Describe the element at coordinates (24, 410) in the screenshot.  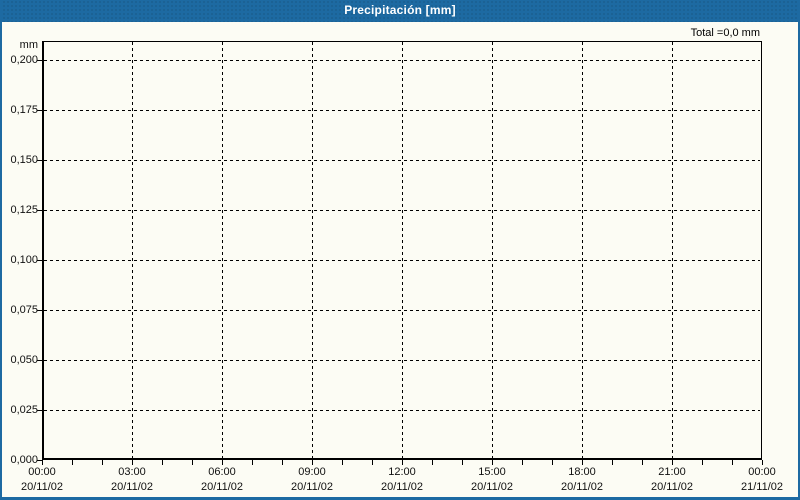
I see `y-tick-label: 0,025` at that location.